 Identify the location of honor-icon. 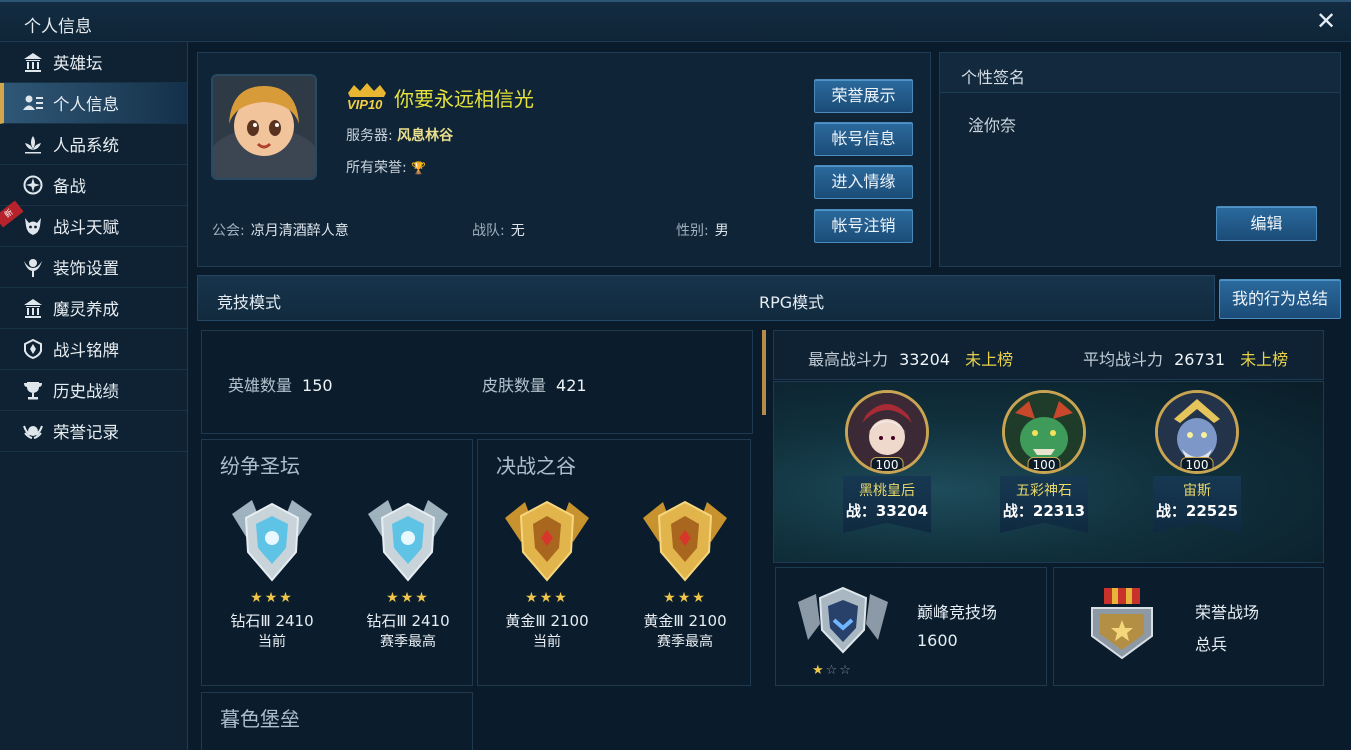
(33, 431).